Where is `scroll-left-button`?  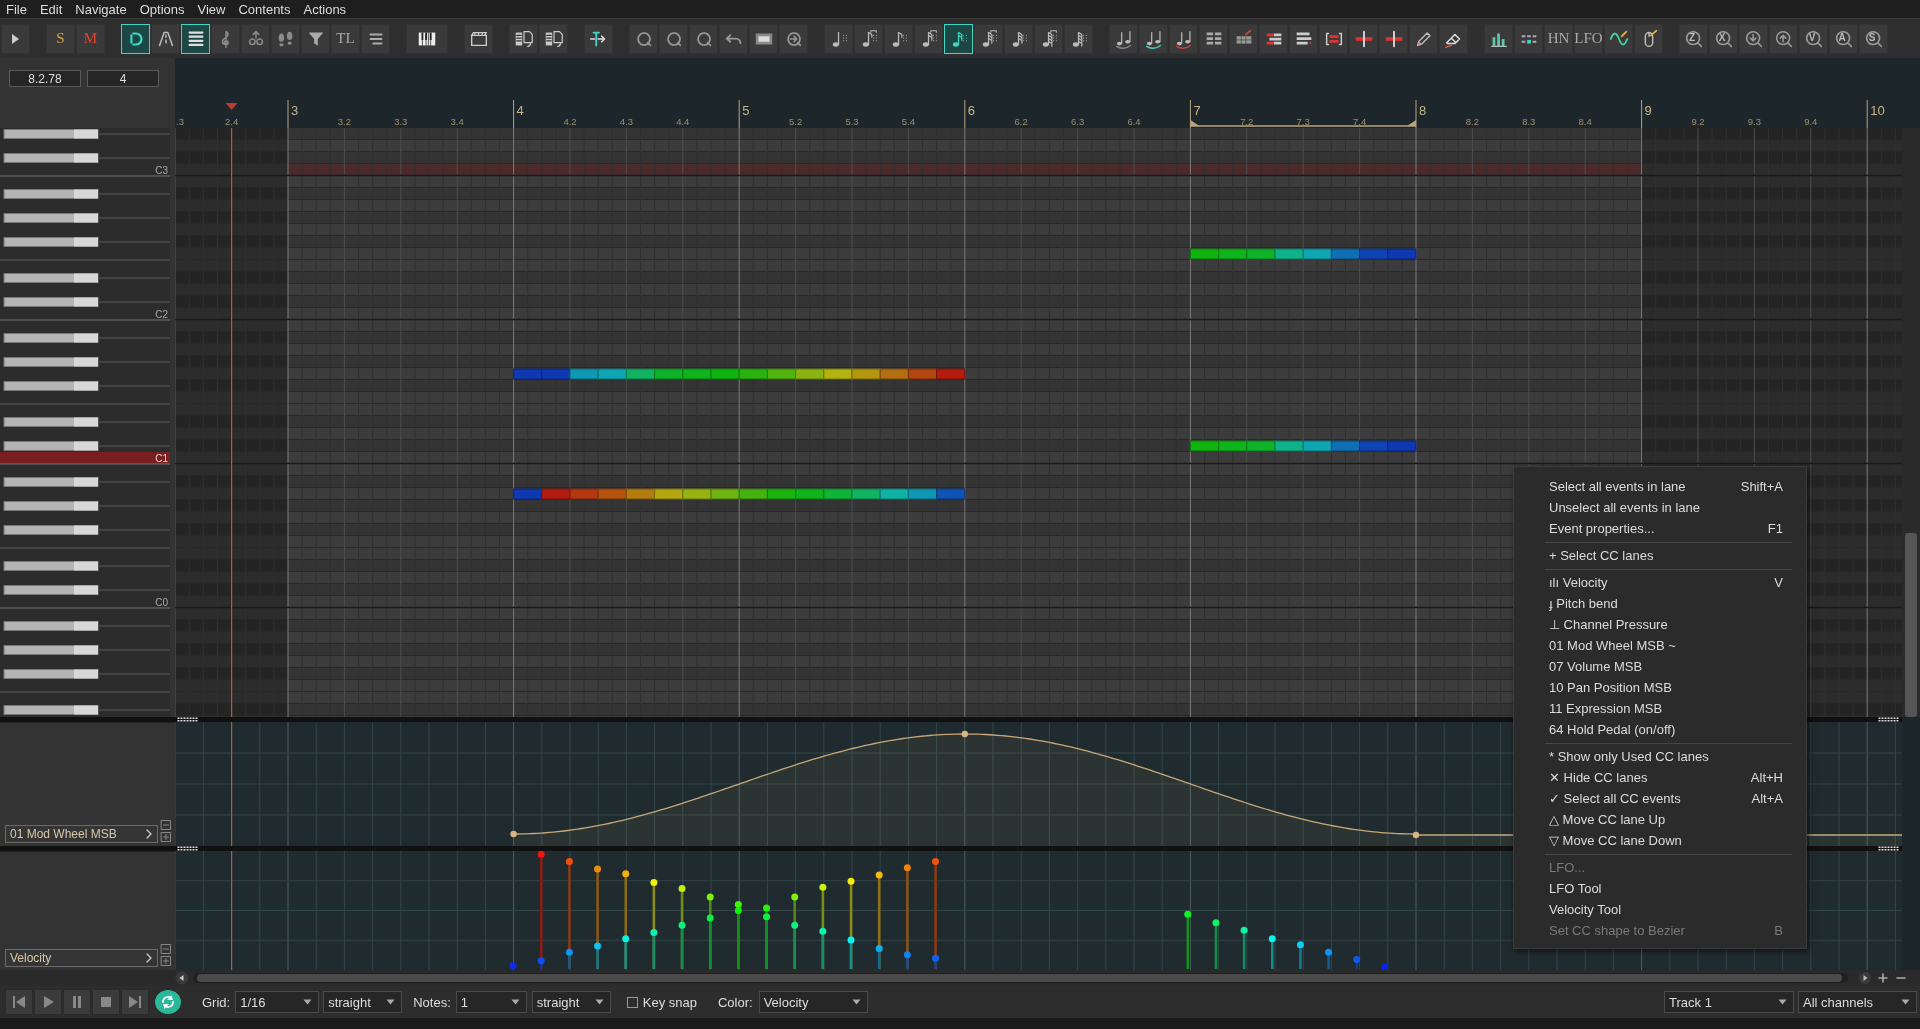 scroll-left-button is located at coordinates (182, 978).